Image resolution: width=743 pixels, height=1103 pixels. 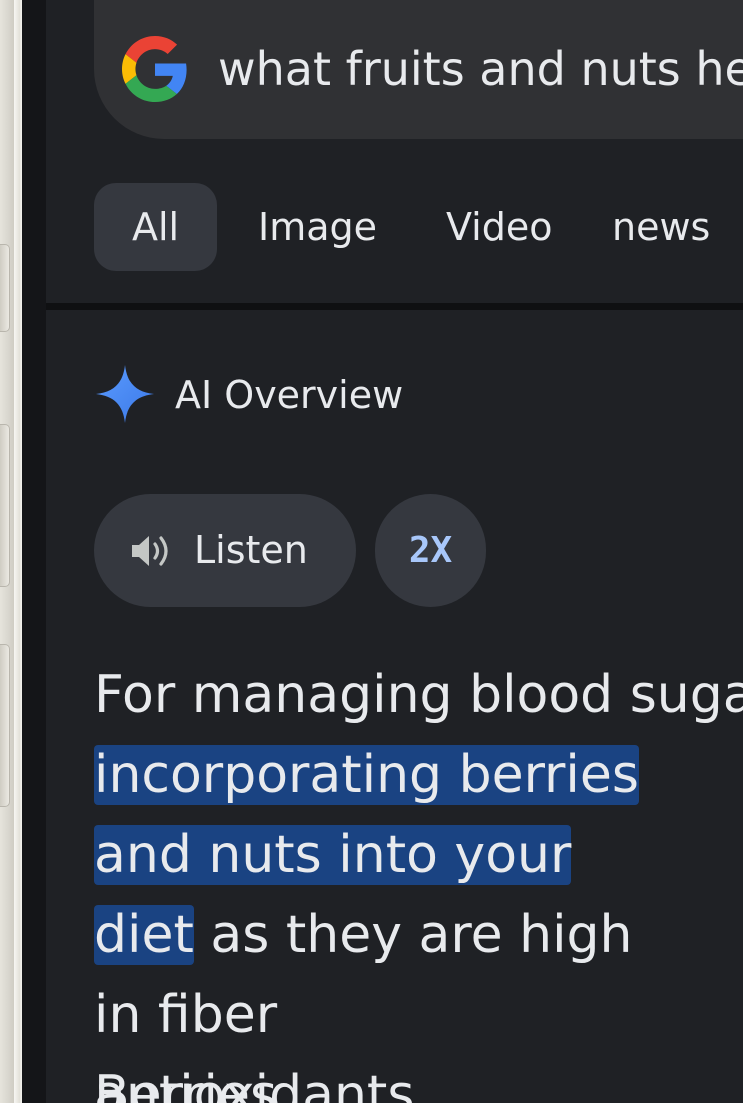 What do you see at coordinates (154, 69) in the screenshot?
I see `google-g-icon` at bounding box center [154, 69].